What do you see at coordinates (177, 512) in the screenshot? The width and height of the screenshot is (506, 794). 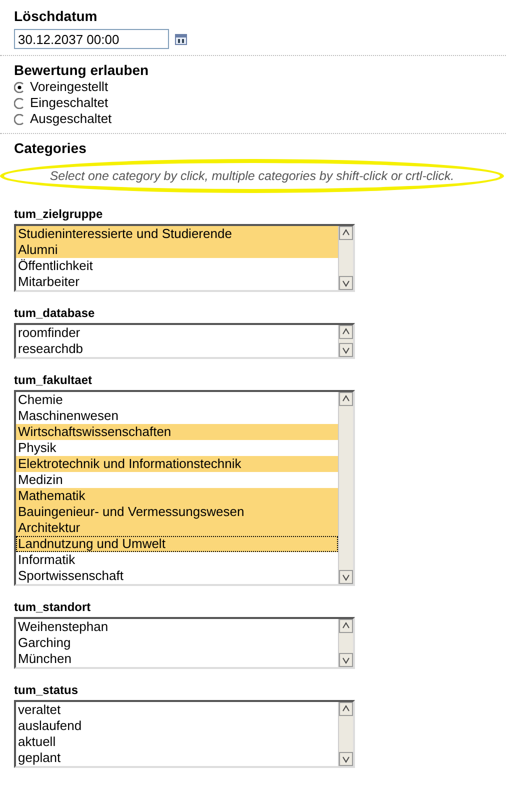 I see `list-option: Bauingenieur- und Vermessungswesen` at bounding box center [177, 512].